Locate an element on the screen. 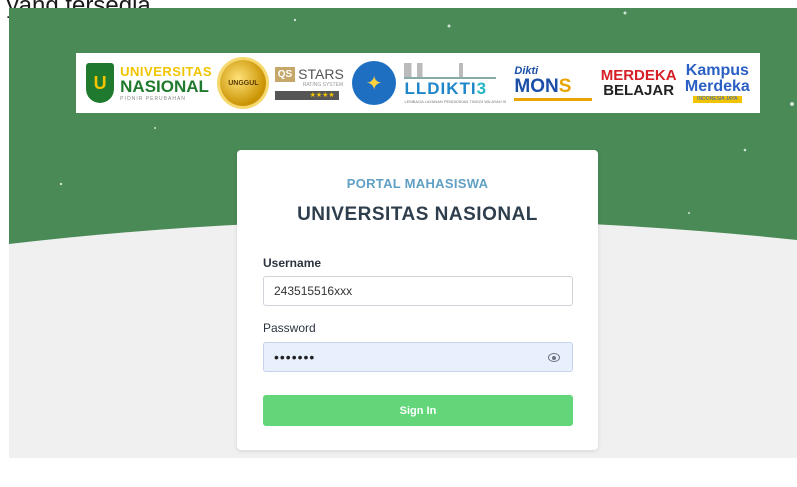 The image size is (797, 487). kemendikbud-emblem-icon: ✦ is located at coordinates (374, 83).